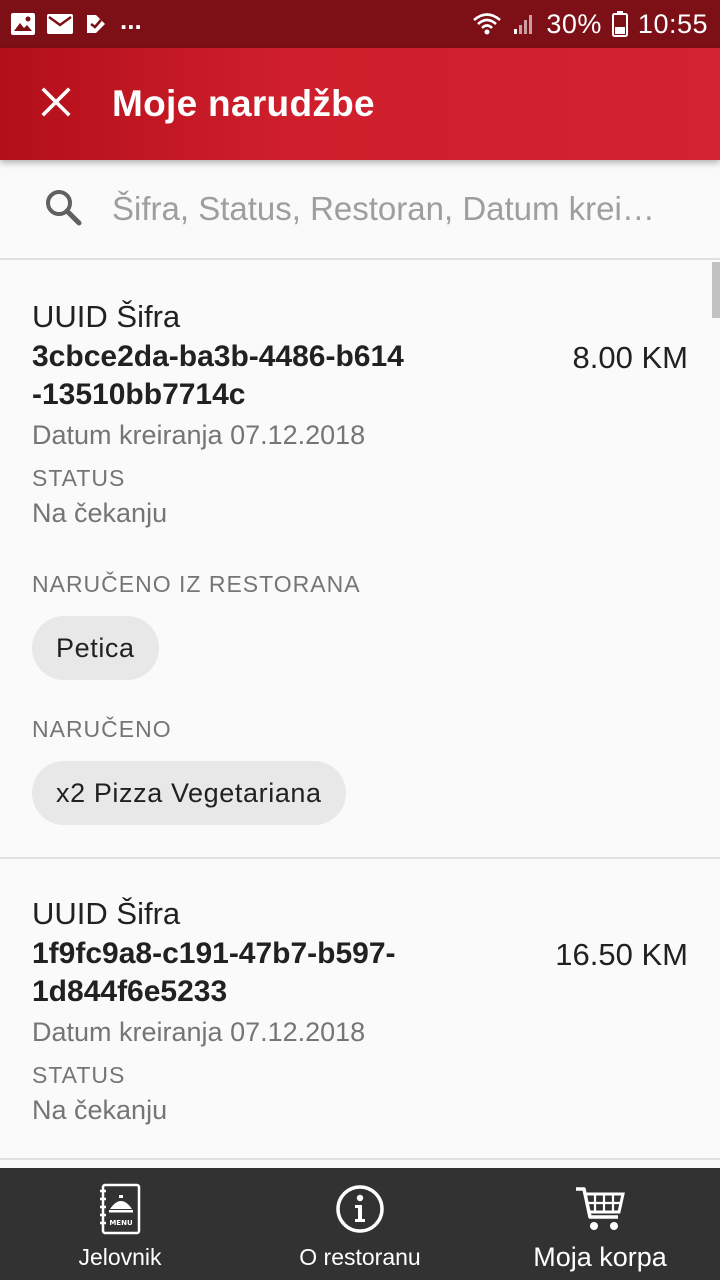 The width and height of the screenshot is (720, 1280). I want to click on ordered-label: NARUČENO, so click(102, 729).